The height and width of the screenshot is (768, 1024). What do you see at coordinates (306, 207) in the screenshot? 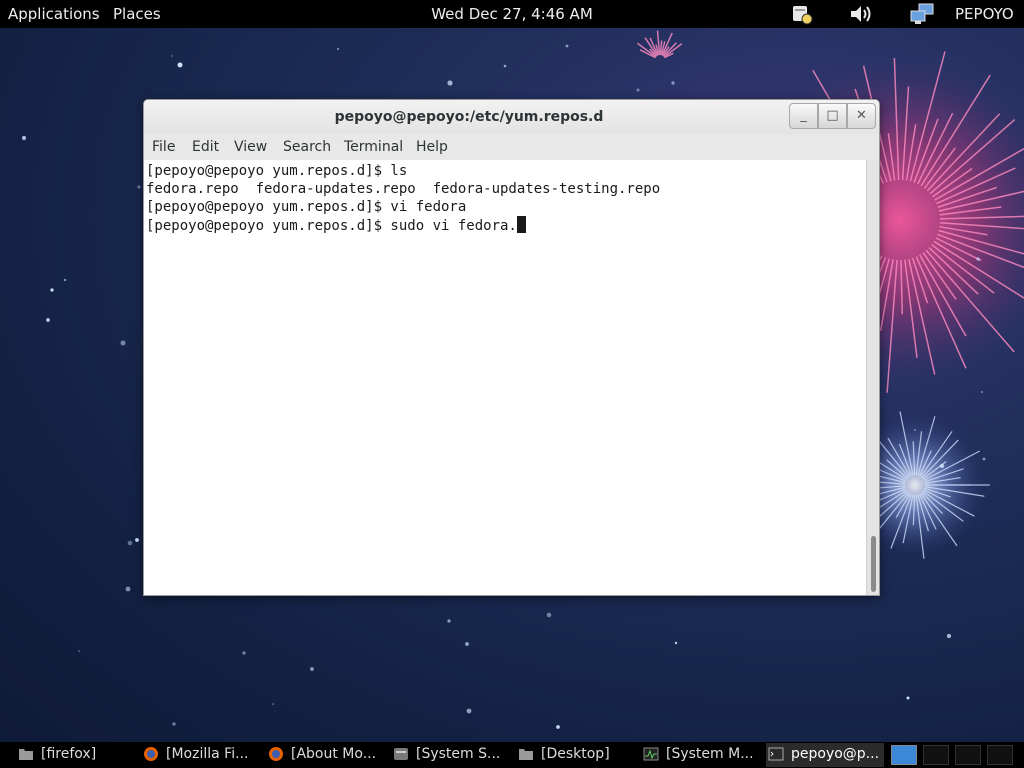
I see `terminal-line: [pepoyo@pepoyo yum.repos.d]$ vi fedora` at bounding box center [306, 207].